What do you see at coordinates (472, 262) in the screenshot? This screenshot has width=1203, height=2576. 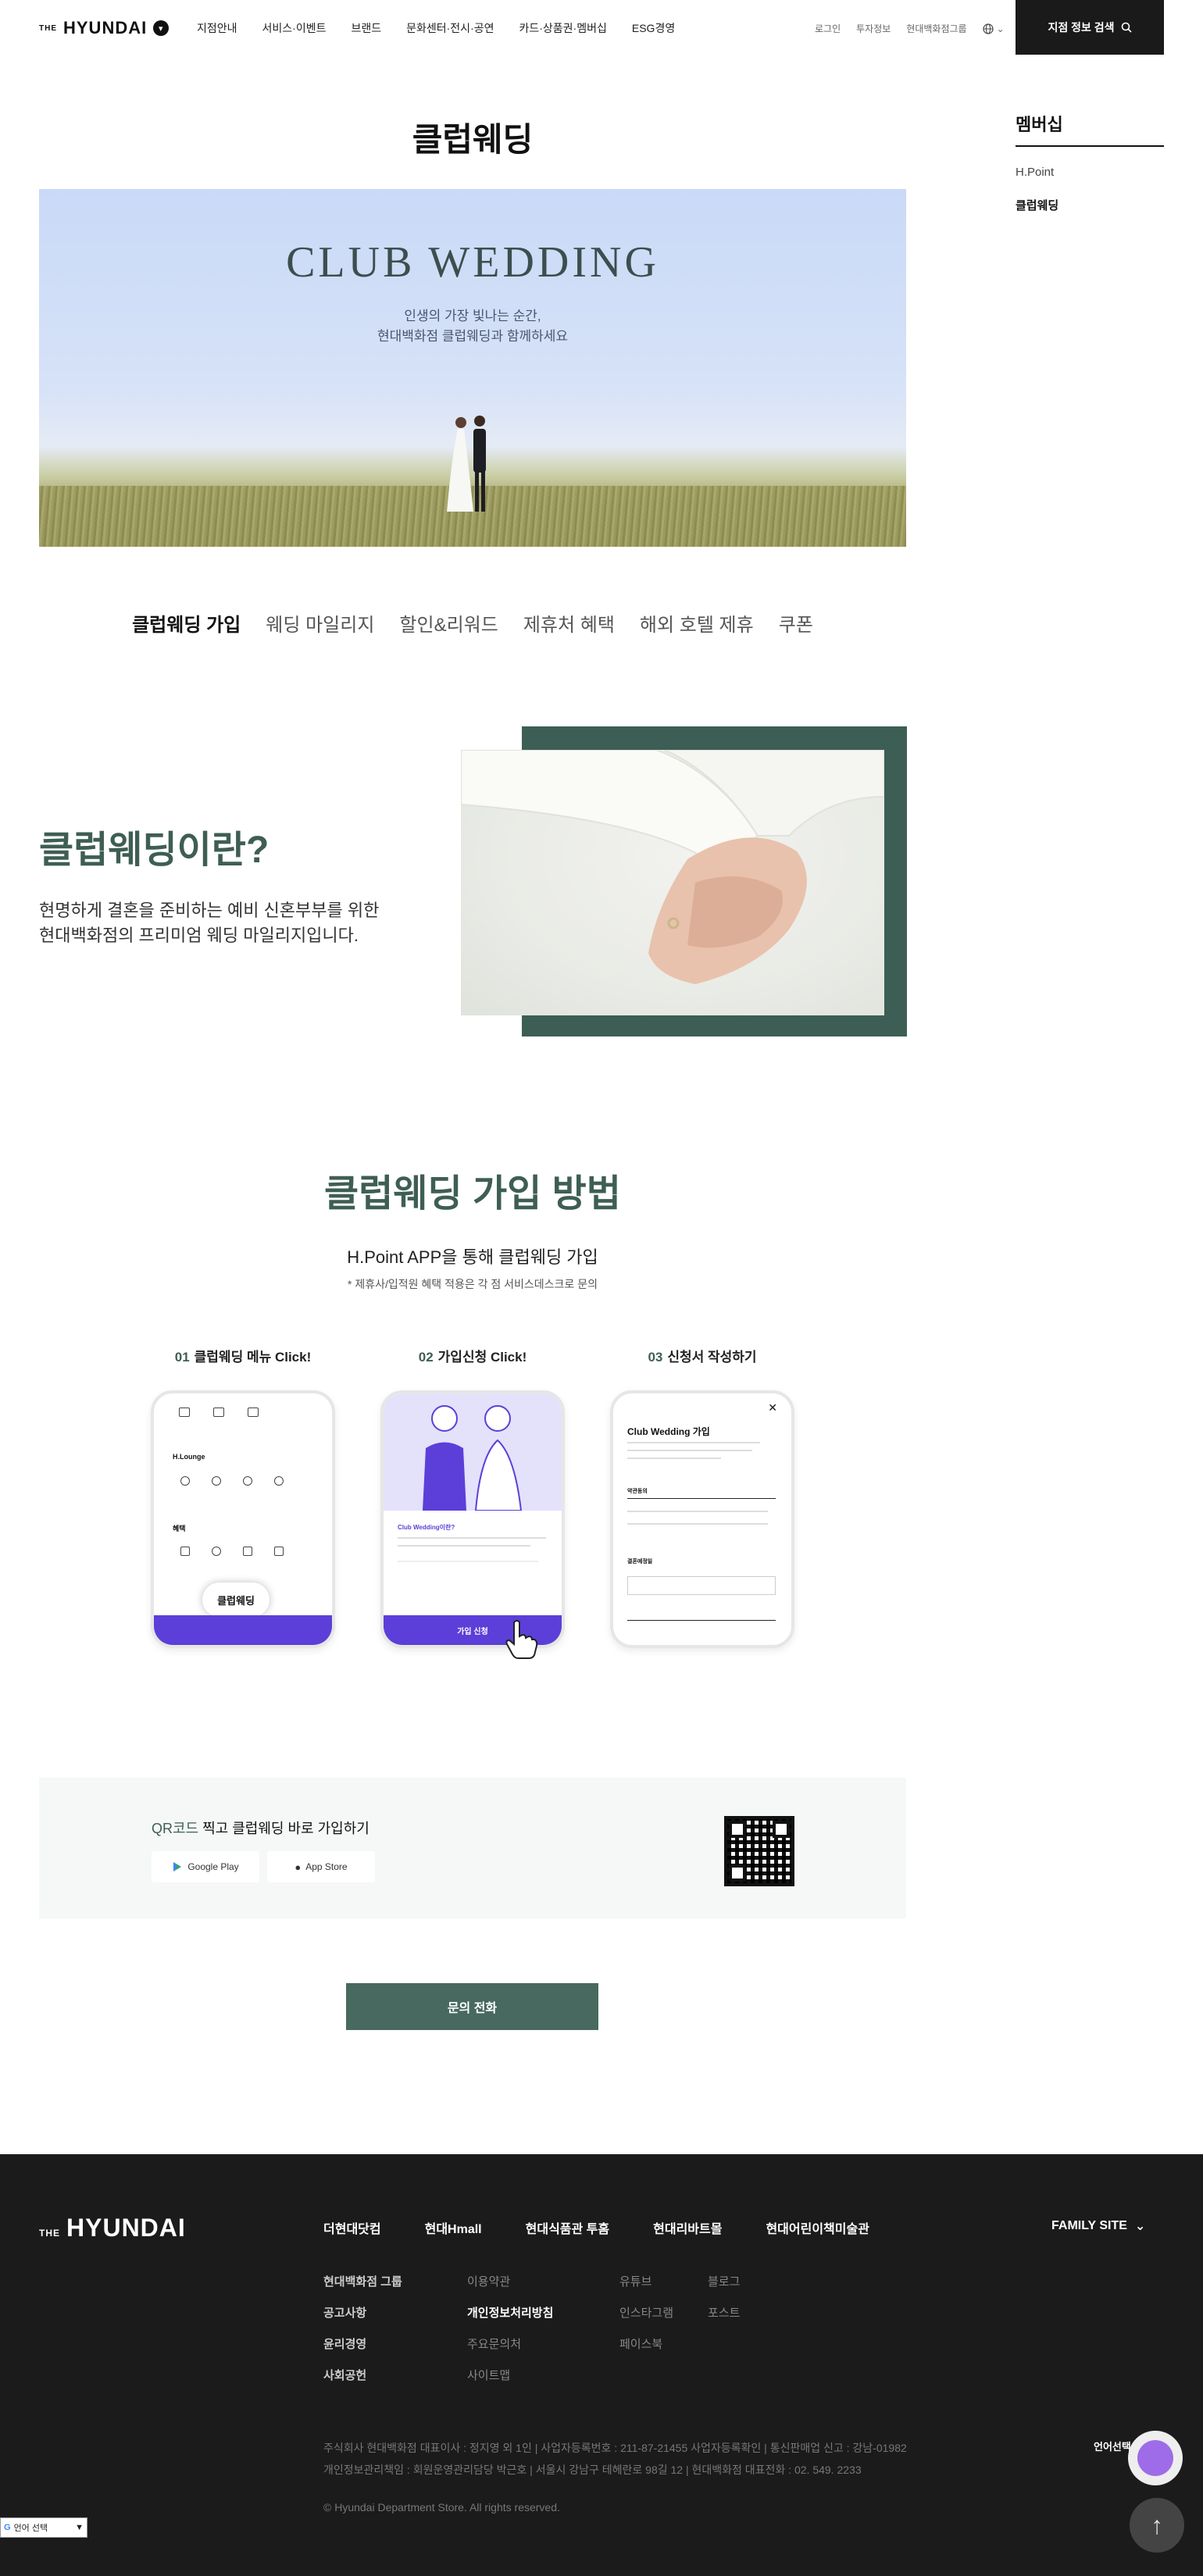 I see `hero-title: CLUB WEDDING` at bounding box center [472, 262].